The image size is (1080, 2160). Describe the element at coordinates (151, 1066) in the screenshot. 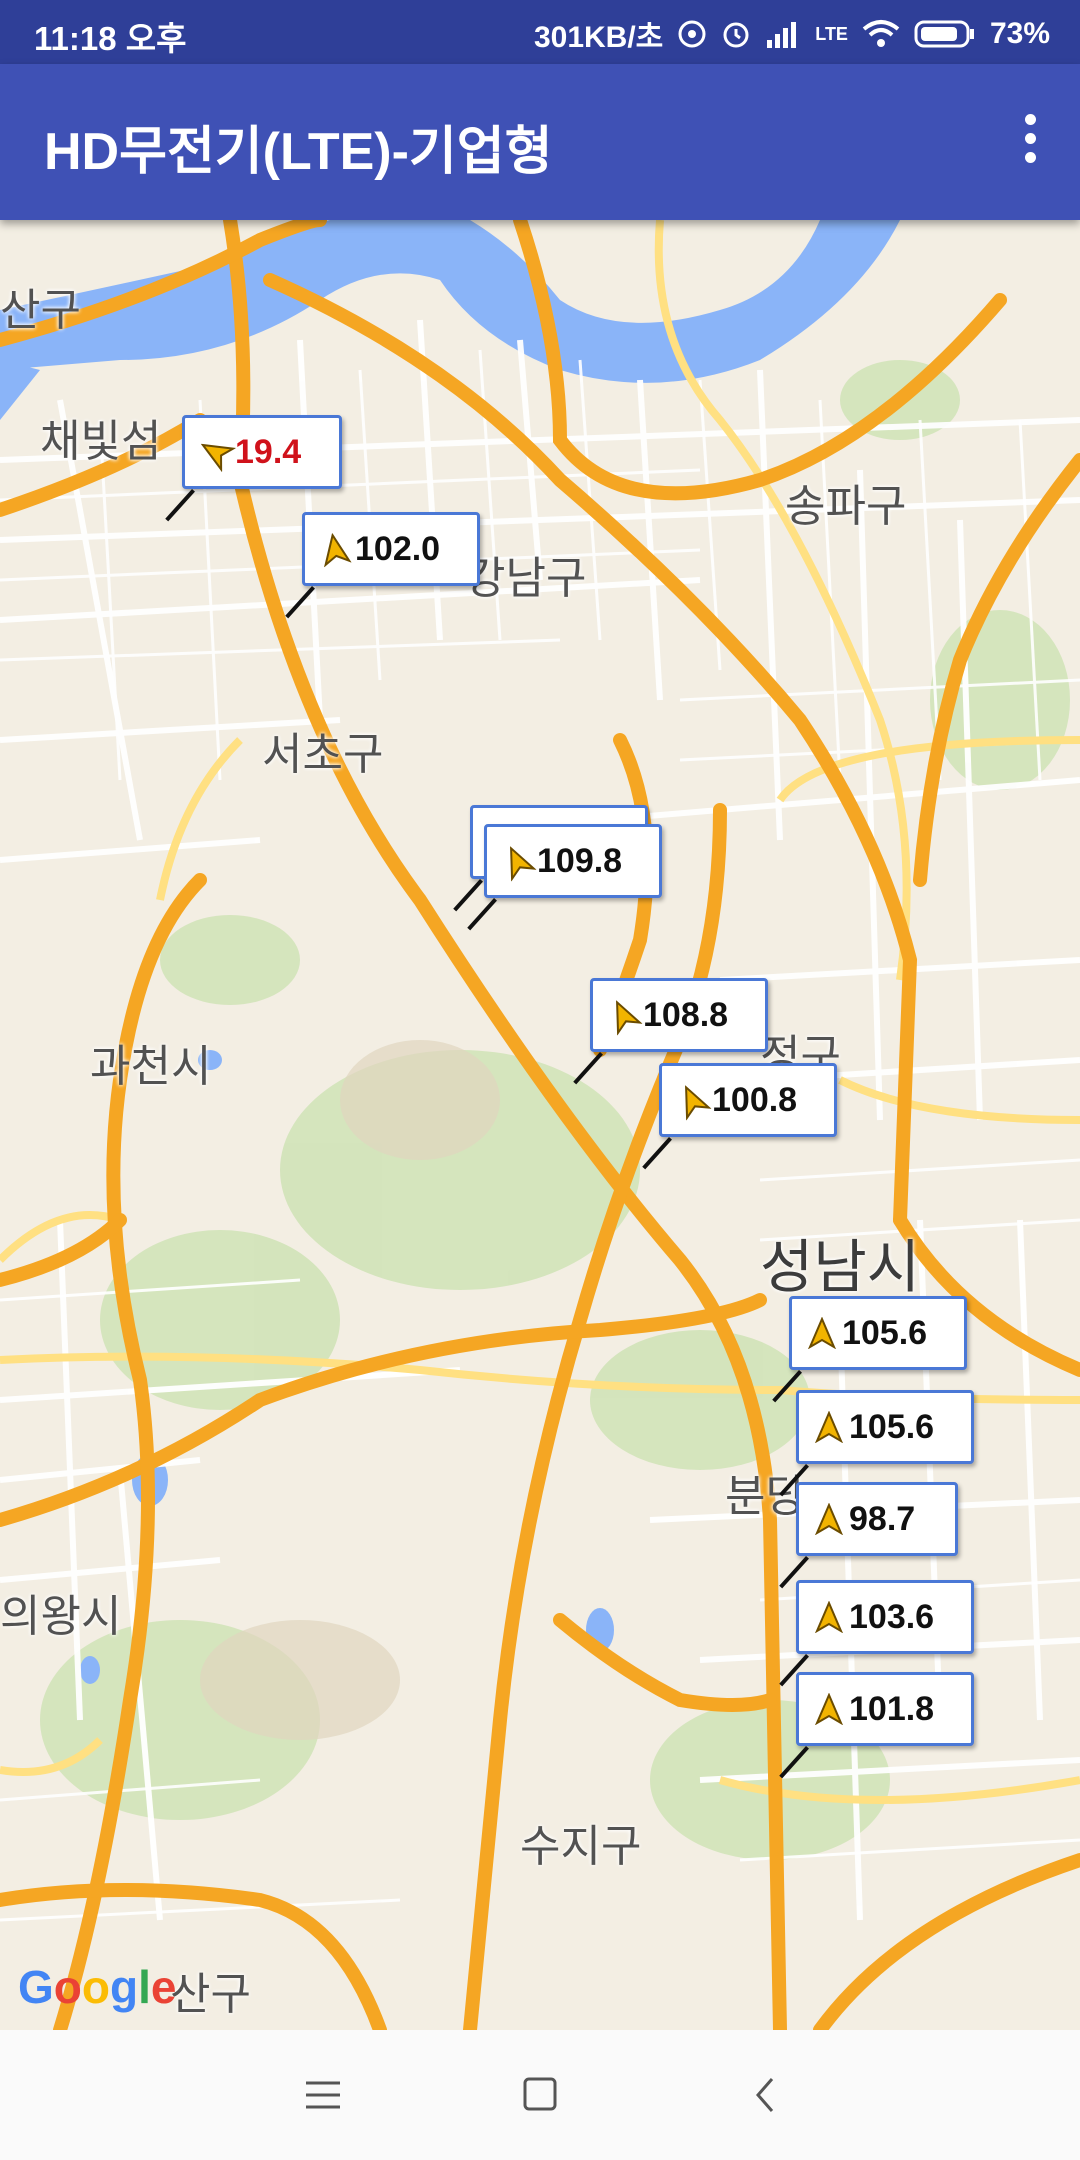

I see `place-label: 과천시` at that location.